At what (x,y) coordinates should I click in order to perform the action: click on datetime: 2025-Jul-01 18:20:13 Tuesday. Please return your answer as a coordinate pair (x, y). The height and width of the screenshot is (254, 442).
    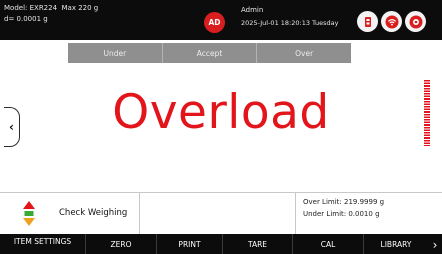
    Looking at the image, I should click on (290, 23).